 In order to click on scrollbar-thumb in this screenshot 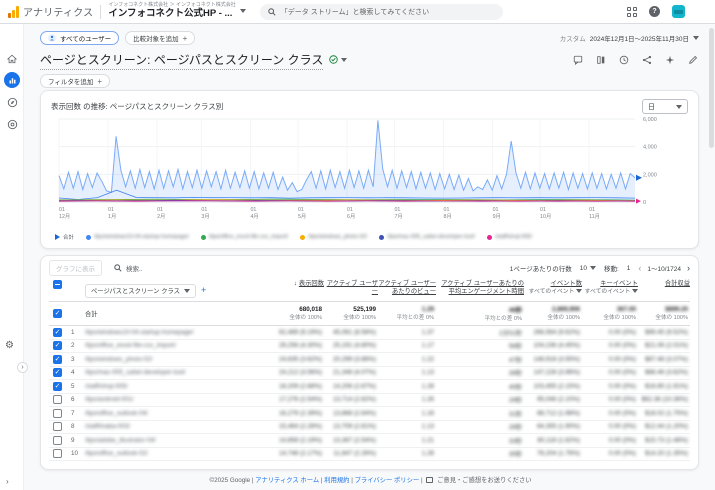, I will do `click(711, 88)`.